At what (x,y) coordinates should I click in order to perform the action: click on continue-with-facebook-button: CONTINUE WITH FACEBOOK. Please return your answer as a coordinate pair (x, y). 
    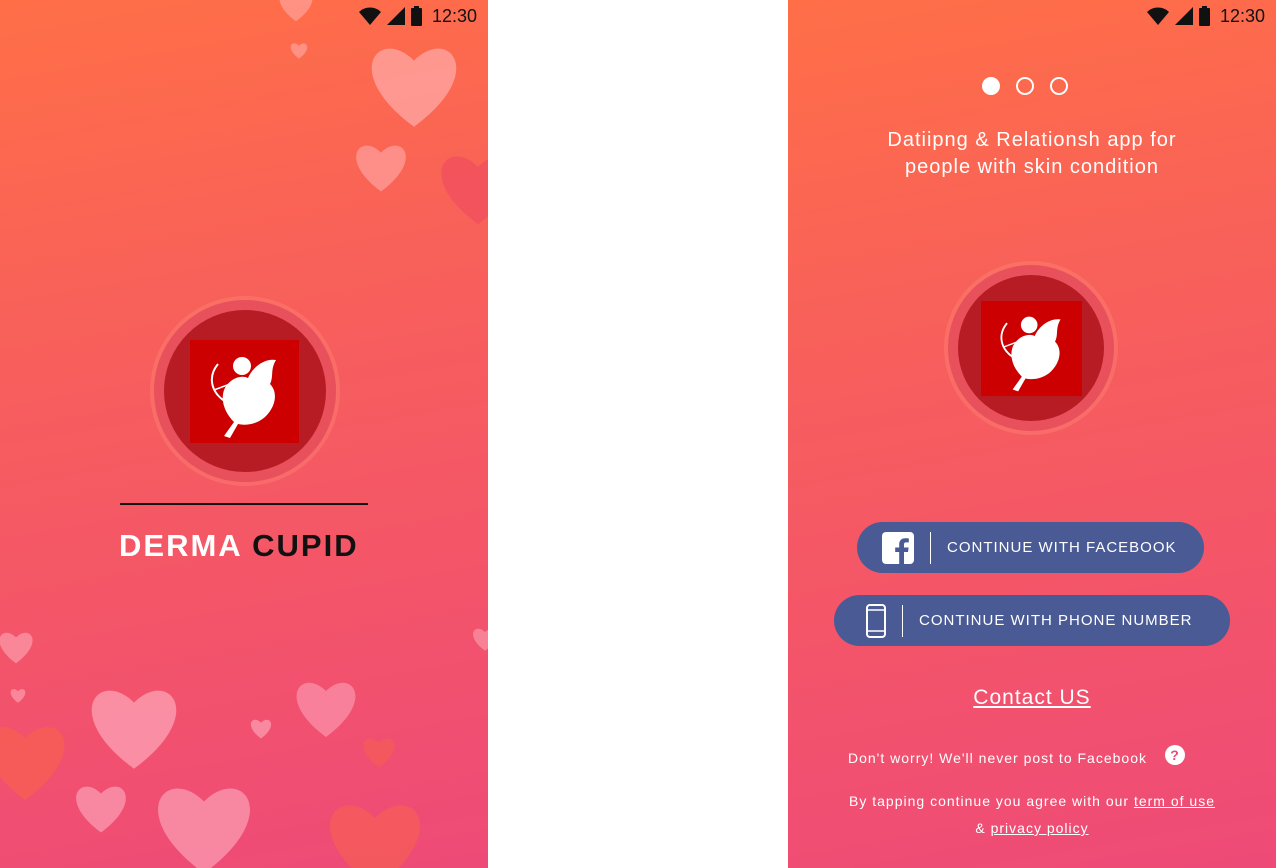
    Looking at the image, I should click on (1030, 547).